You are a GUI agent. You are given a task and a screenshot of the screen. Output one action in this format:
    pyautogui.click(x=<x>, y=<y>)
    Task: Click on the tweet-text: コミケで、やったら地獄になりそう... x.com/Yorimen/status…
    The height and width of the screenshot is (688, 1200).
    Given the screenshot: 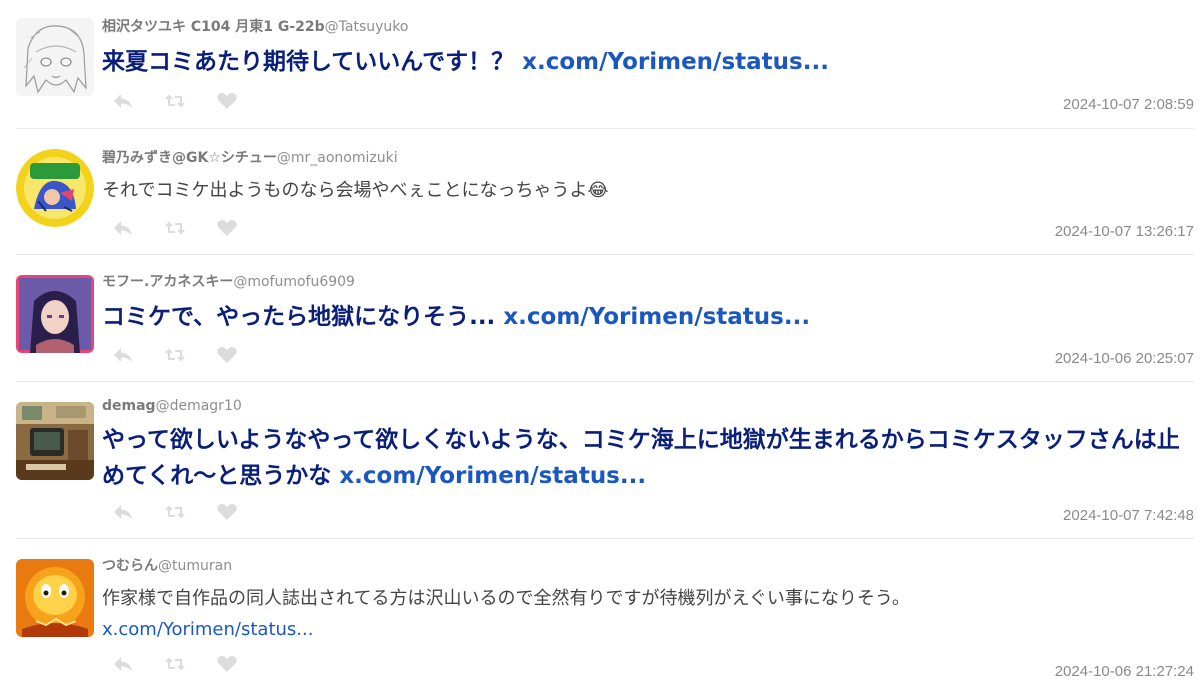 What is the action you would take?
    pyautogui.click(x=648, y=317)
    